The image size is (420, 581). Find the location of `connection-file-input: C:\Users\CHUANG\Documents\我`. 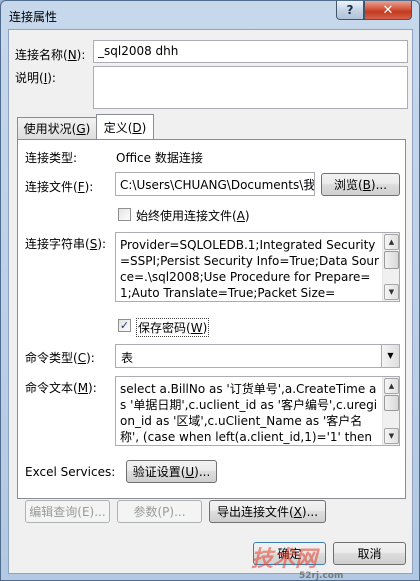

connection-file-input: C:\Users\CHUANG\Documents\我 is located at coordinates (215, 184).